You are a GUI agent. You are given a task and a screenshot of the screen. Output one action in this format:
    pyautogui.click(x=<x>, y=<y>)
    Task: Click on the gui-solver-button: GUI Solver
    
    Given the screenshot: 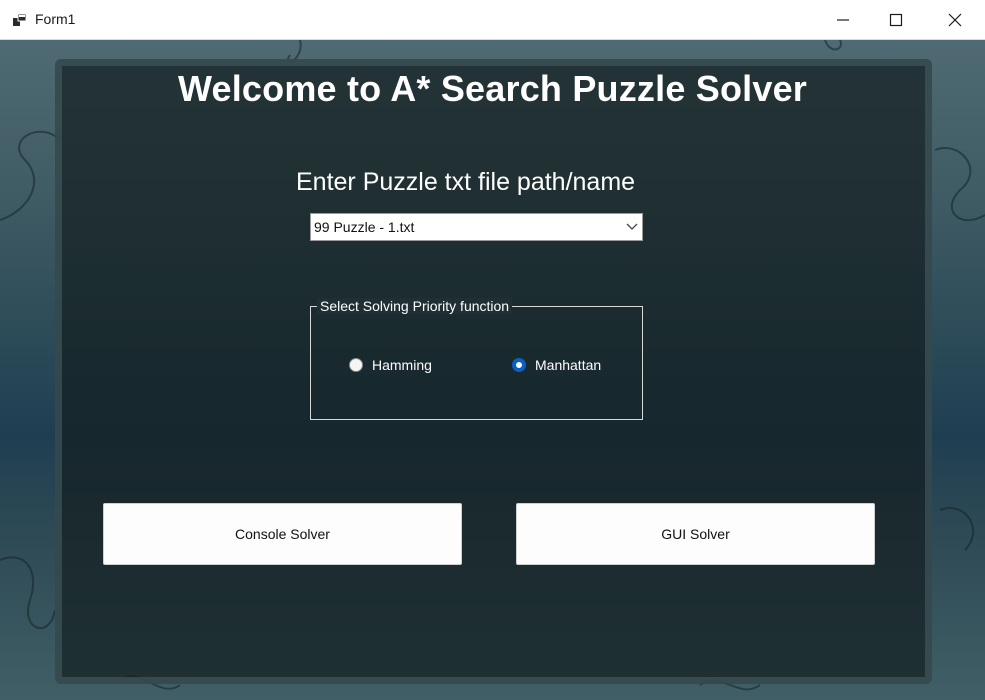 What is the action you would take?
    pyautogui.click(x=695, y=534)
    